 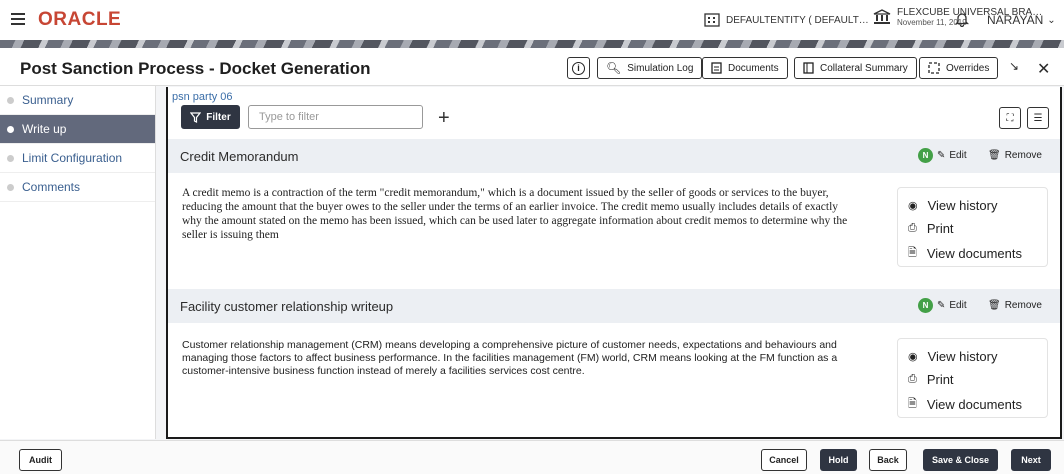 I want to click on add-icon: +, so click(x=444, y=118).